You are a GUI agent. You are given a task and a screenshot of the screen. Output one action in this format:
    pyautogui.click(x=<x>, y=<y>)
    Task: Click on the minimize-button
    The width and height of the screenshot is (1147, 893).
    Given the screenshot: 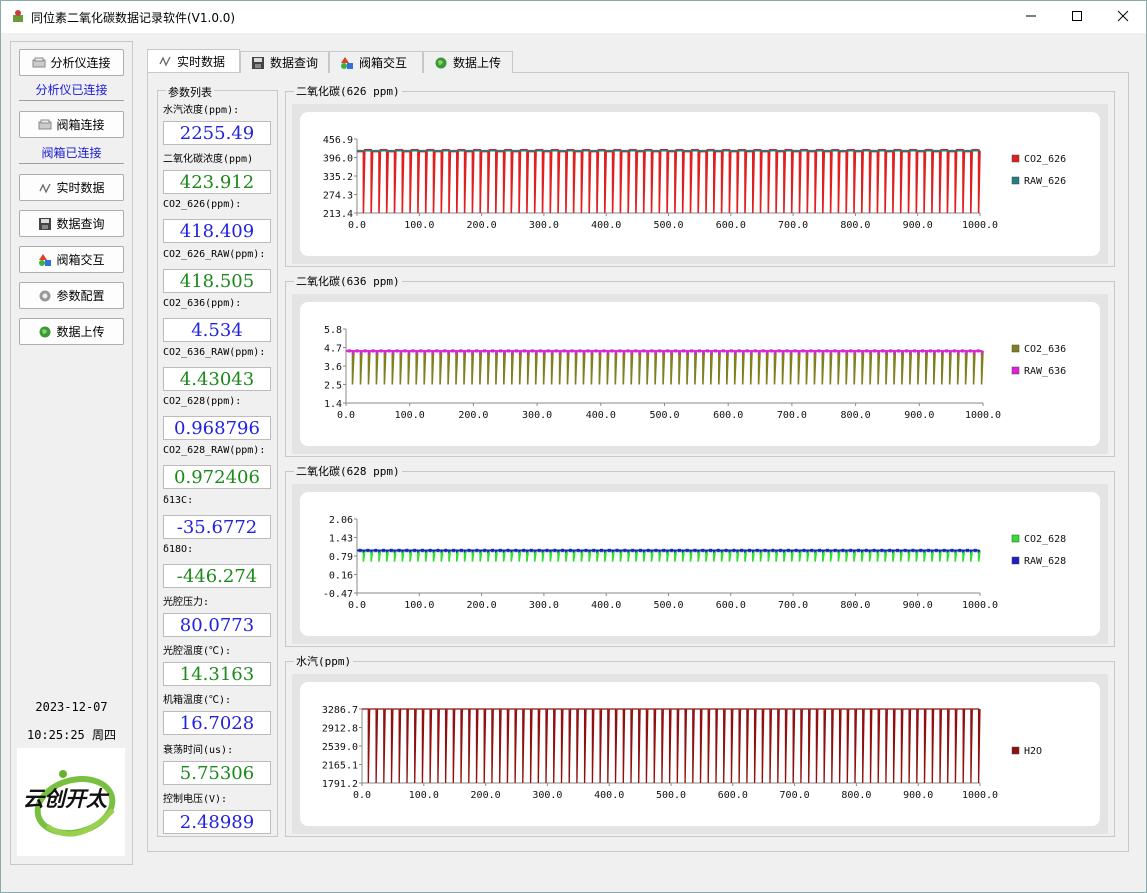 What is the action you would take?
    pyautogui.click(x=1031, y=16)
    